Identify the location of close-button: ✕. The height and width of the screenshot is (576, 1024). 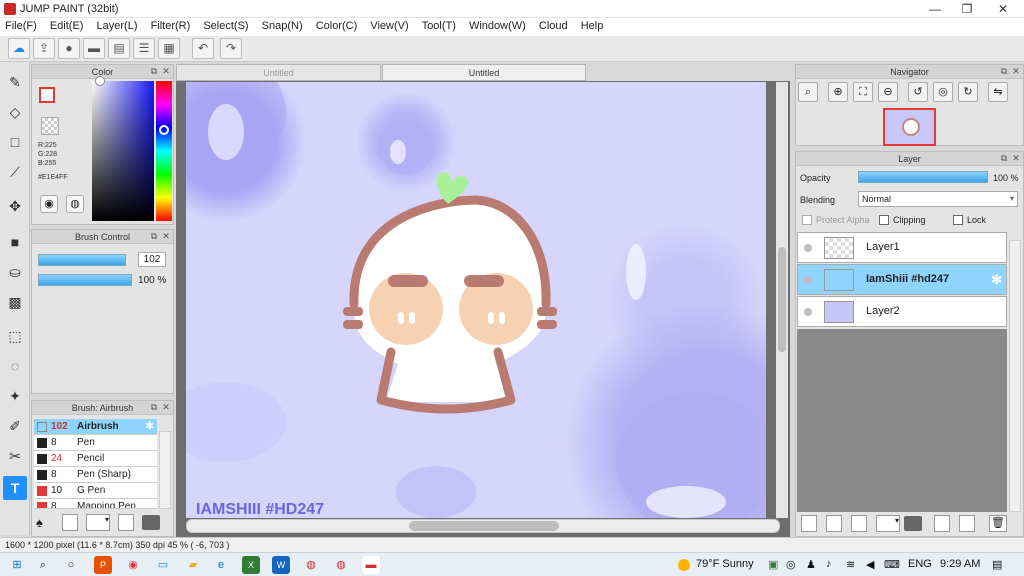
(1003, 9).